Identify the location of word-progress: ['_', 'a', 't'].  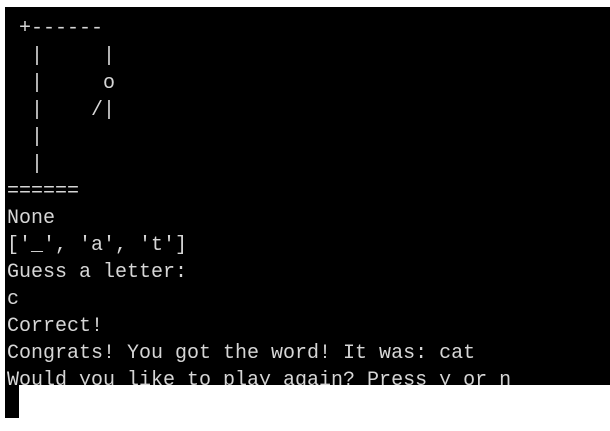
(97, 245).